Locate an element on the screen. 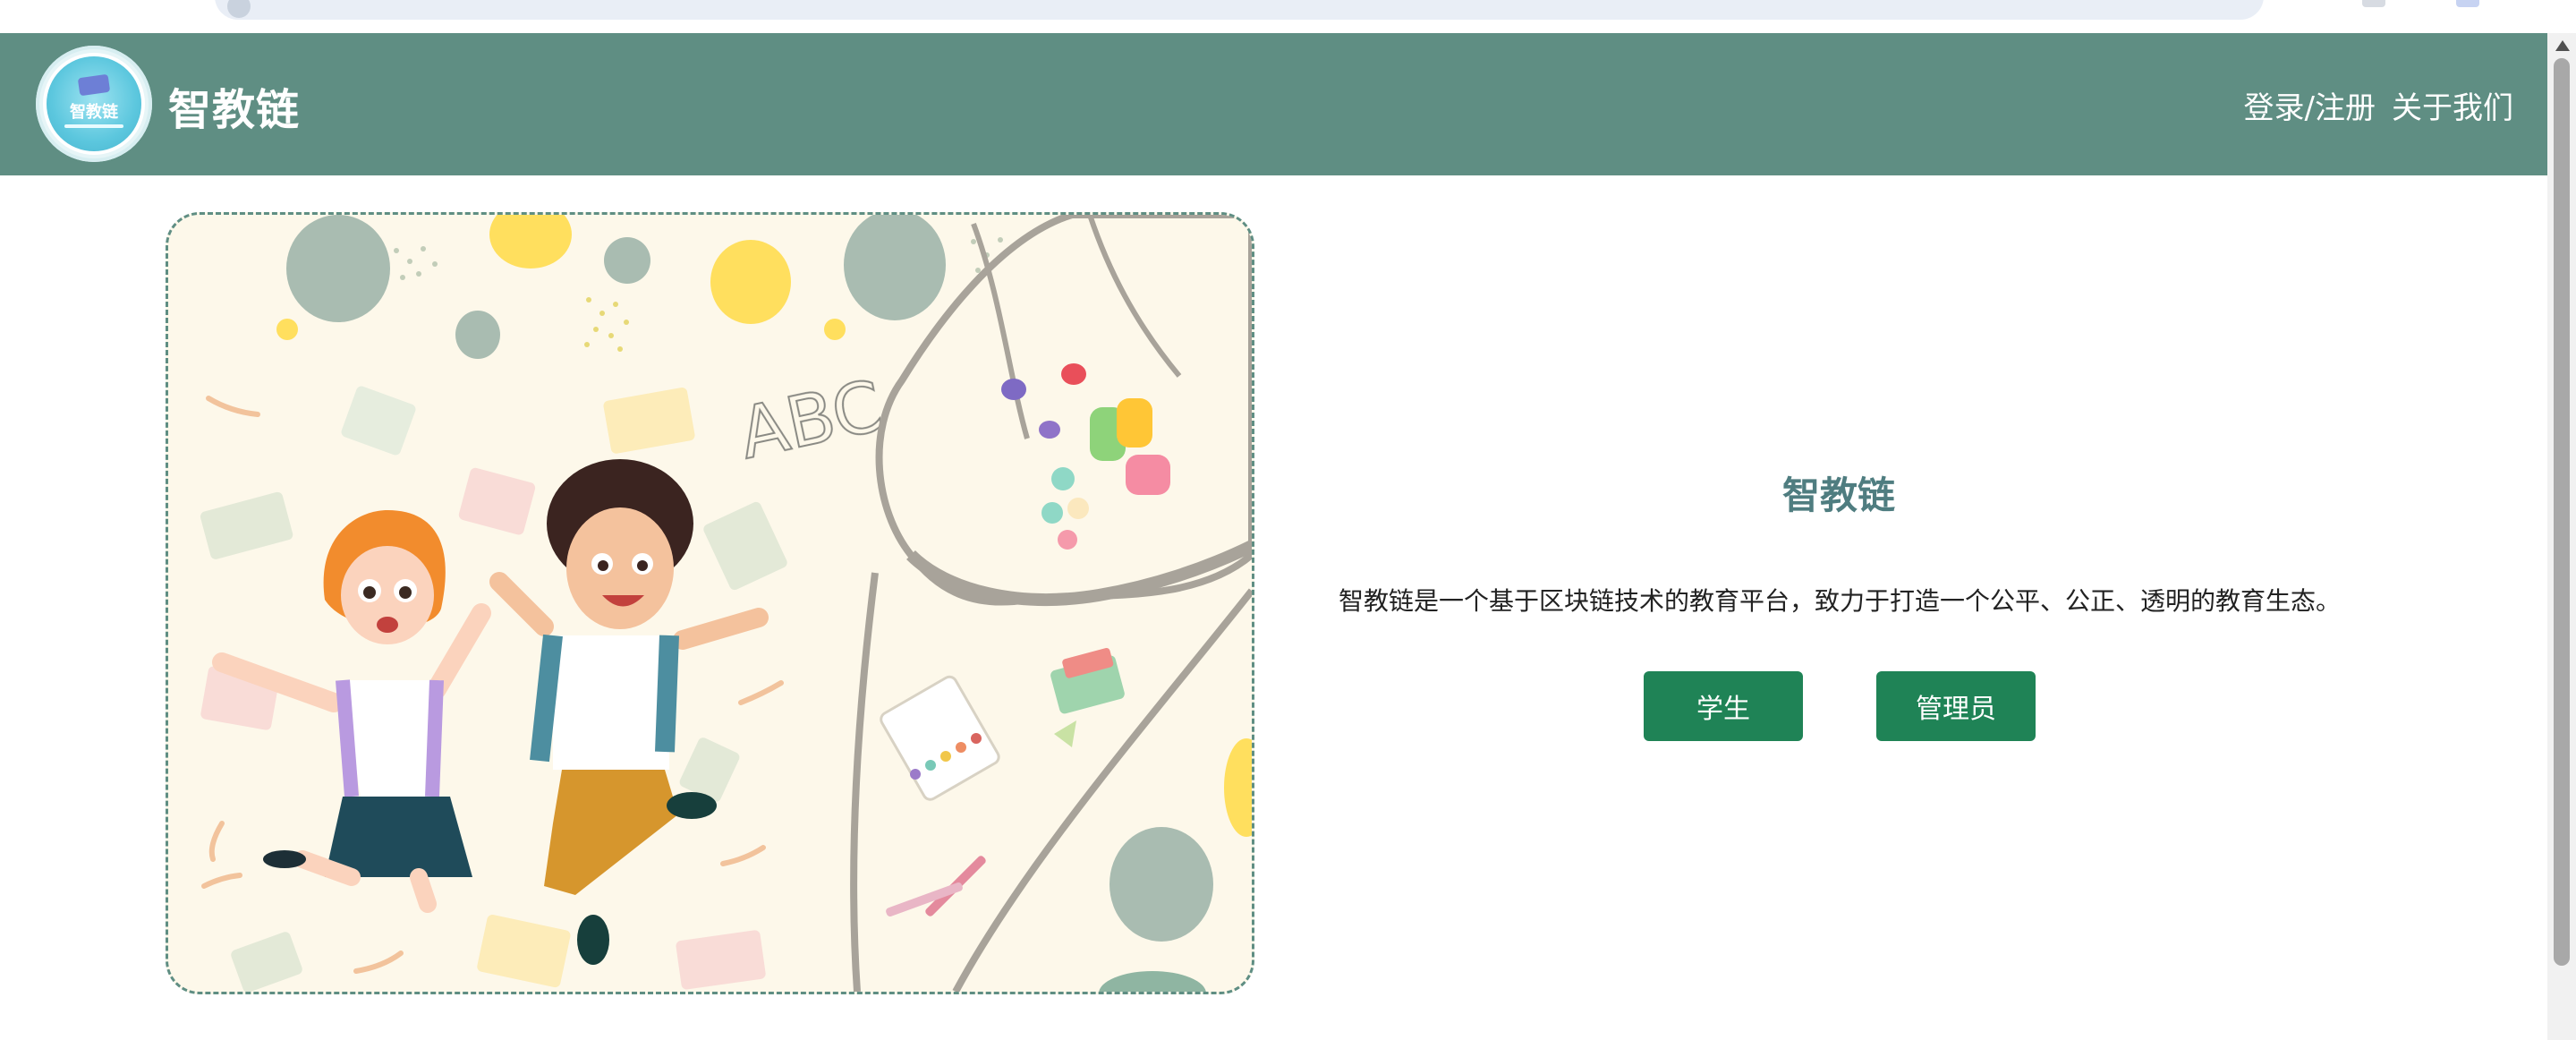  intro-title: 智教链 is located at coordinates (1838, 495).